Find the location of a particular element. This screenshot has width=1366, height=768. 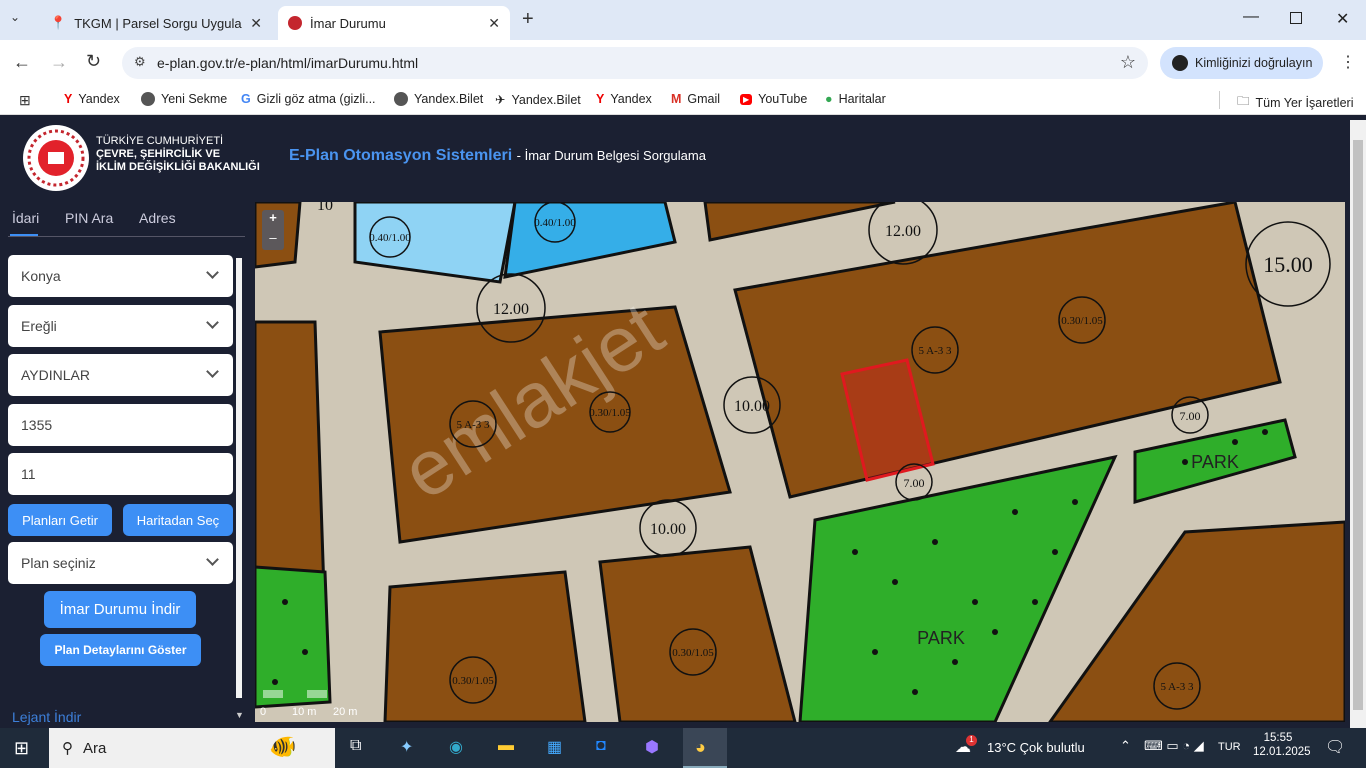

chrome-taskbar-button: ◕ is located at coordinates (705, 748).